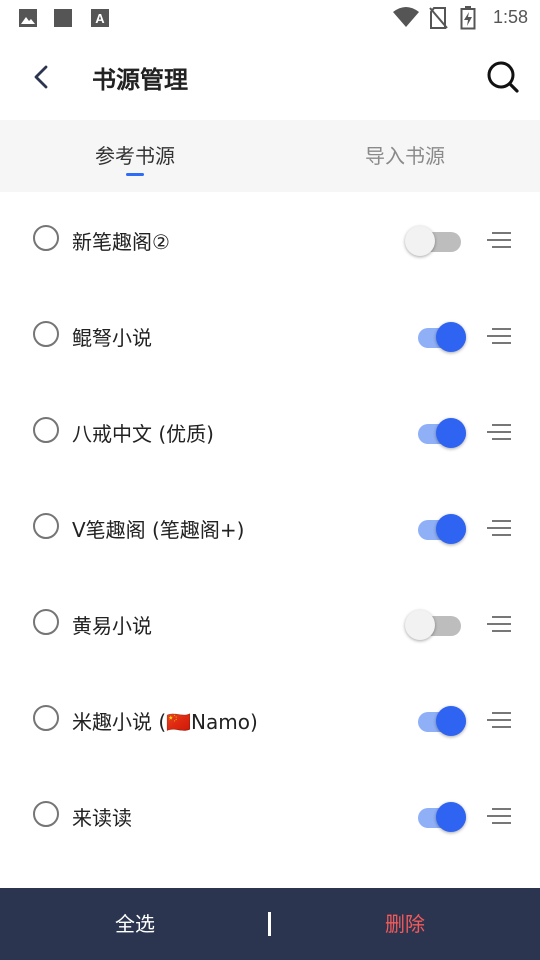 This screenshot has width=540, height=960. What do you see at coordinates (43, 81) in the screenshot?
I see `back-arrow-icon` at bounding box center [43, 81].